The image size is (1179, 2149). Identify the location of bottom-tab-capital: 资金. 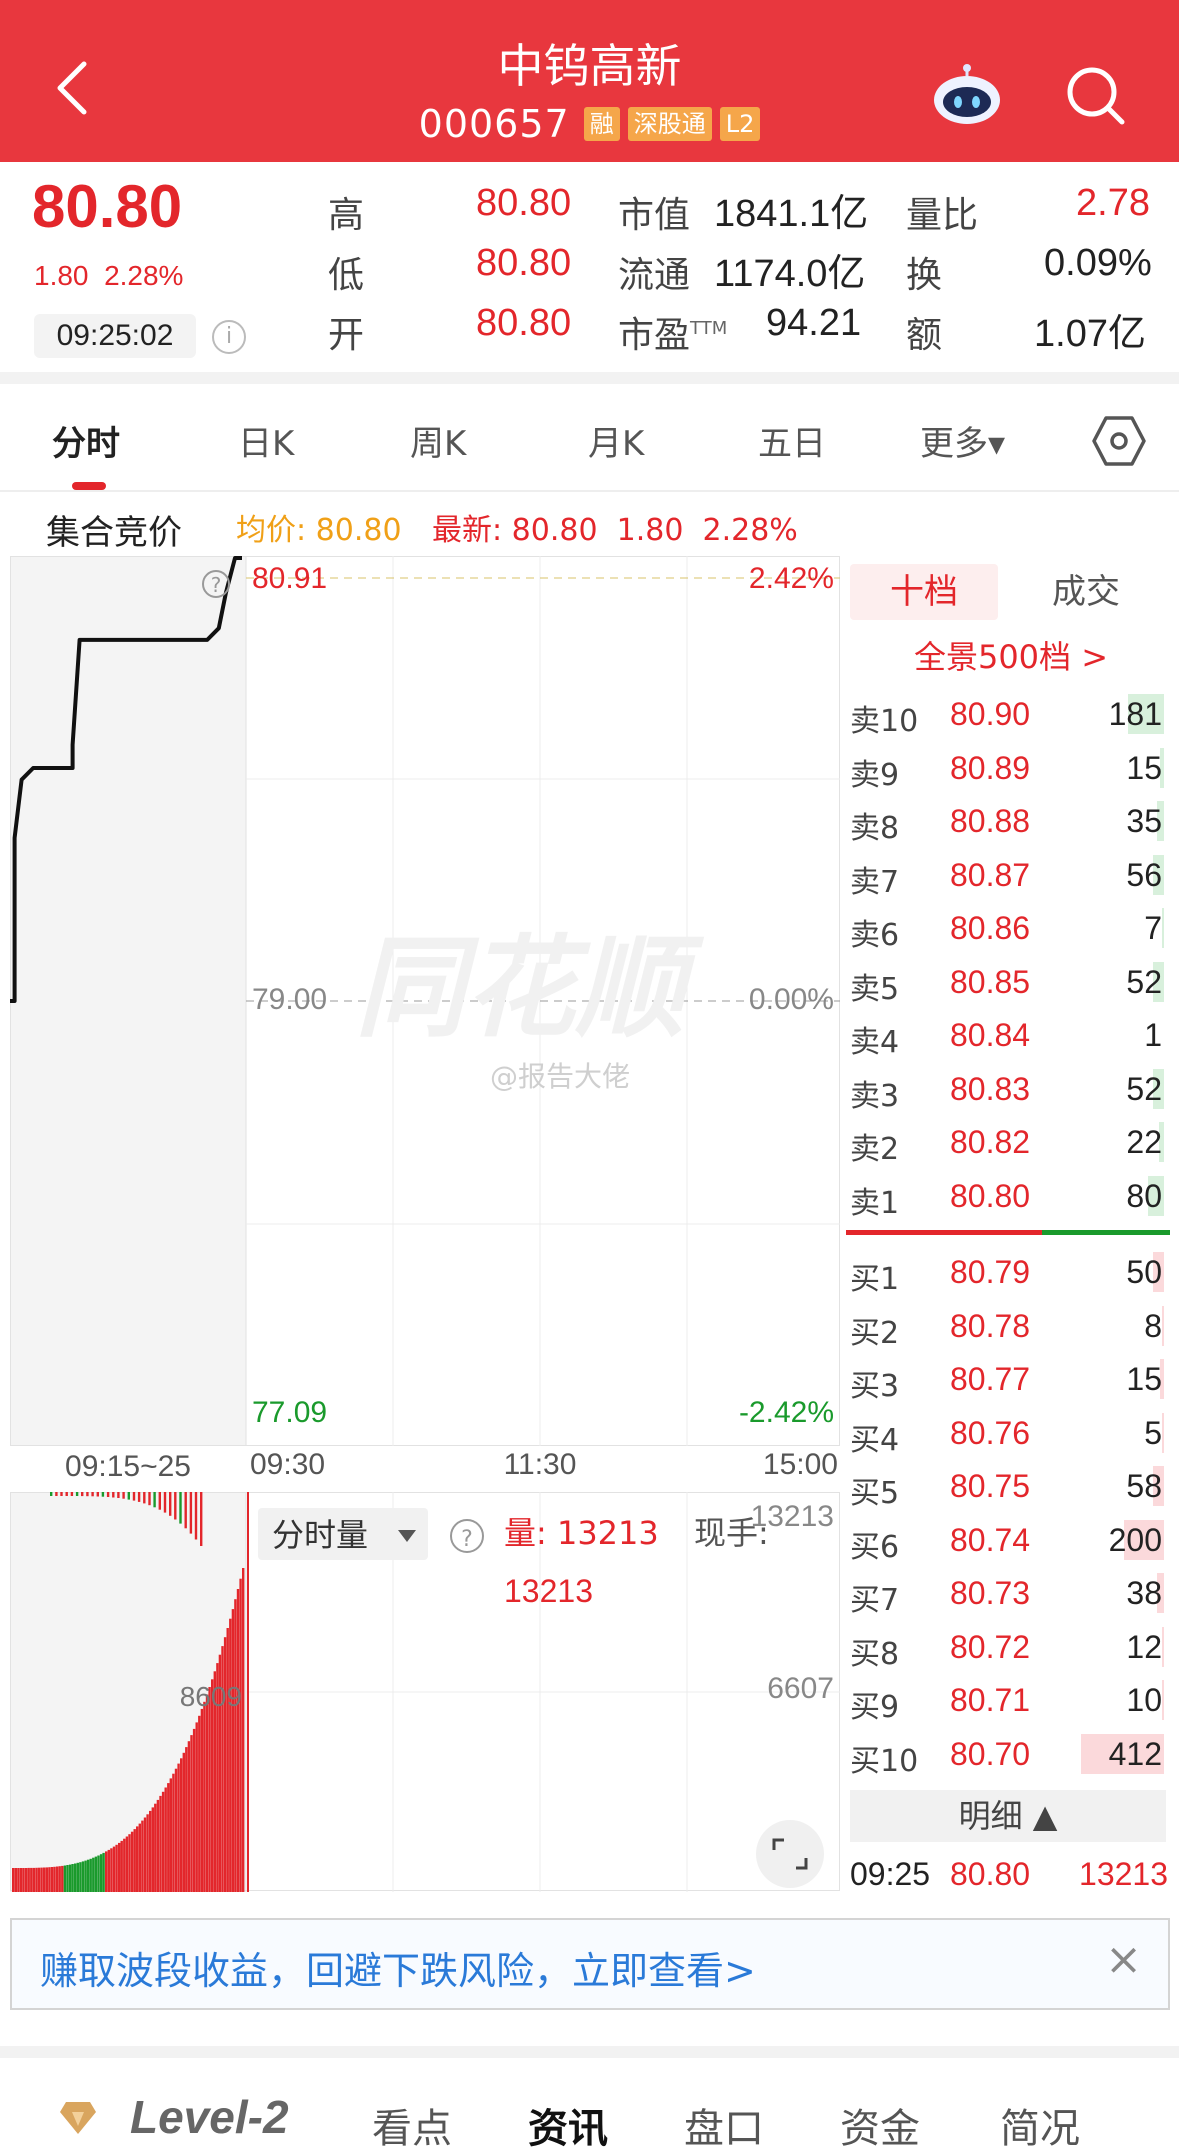
(880, 2122).